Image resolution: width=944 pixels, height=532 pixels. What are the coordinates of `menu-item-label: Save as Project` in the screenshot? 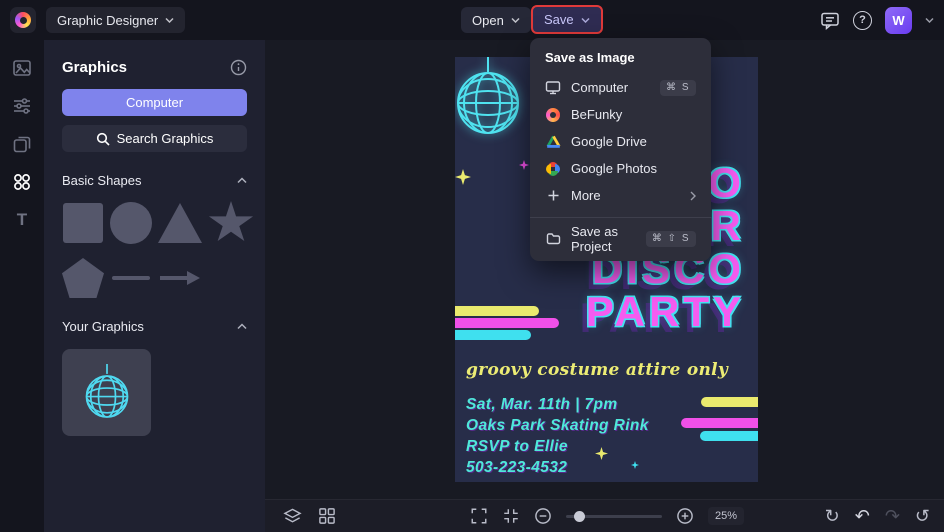 It's located at (594, 238).